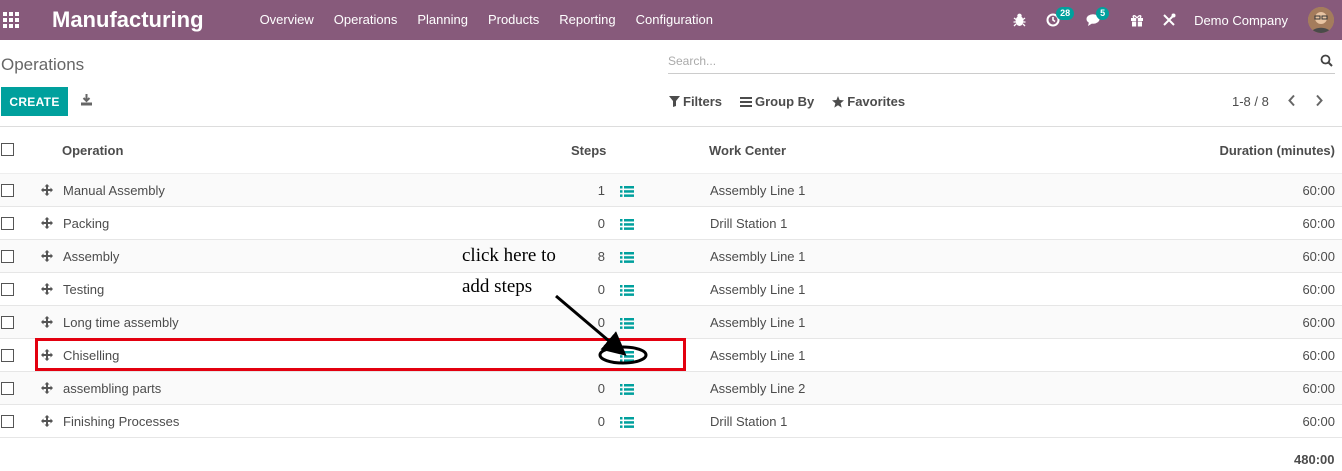 Image resolution: width=1342 pixels, height=471 pixels. Describe the element at coordinates (1019, 20) in the screenshot. I see `debug-bug-icon` at that location.